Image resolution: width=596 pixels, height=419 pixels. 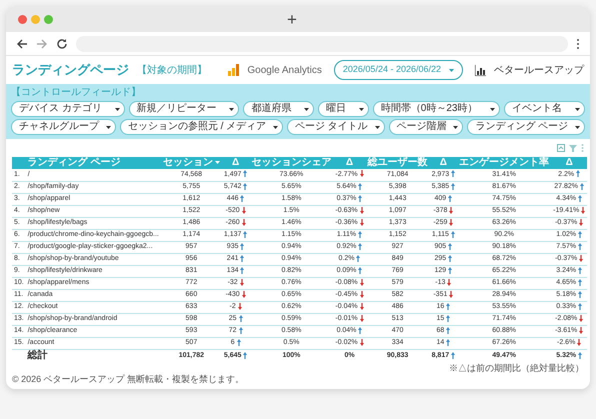 I want to click on back-icon, so click(x=22, y=44).